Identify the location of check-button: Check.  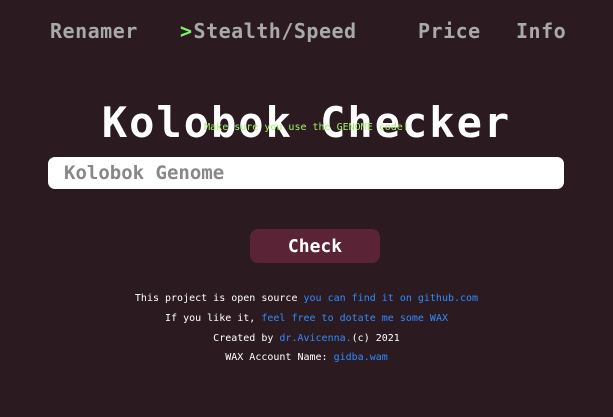
(315, 246).